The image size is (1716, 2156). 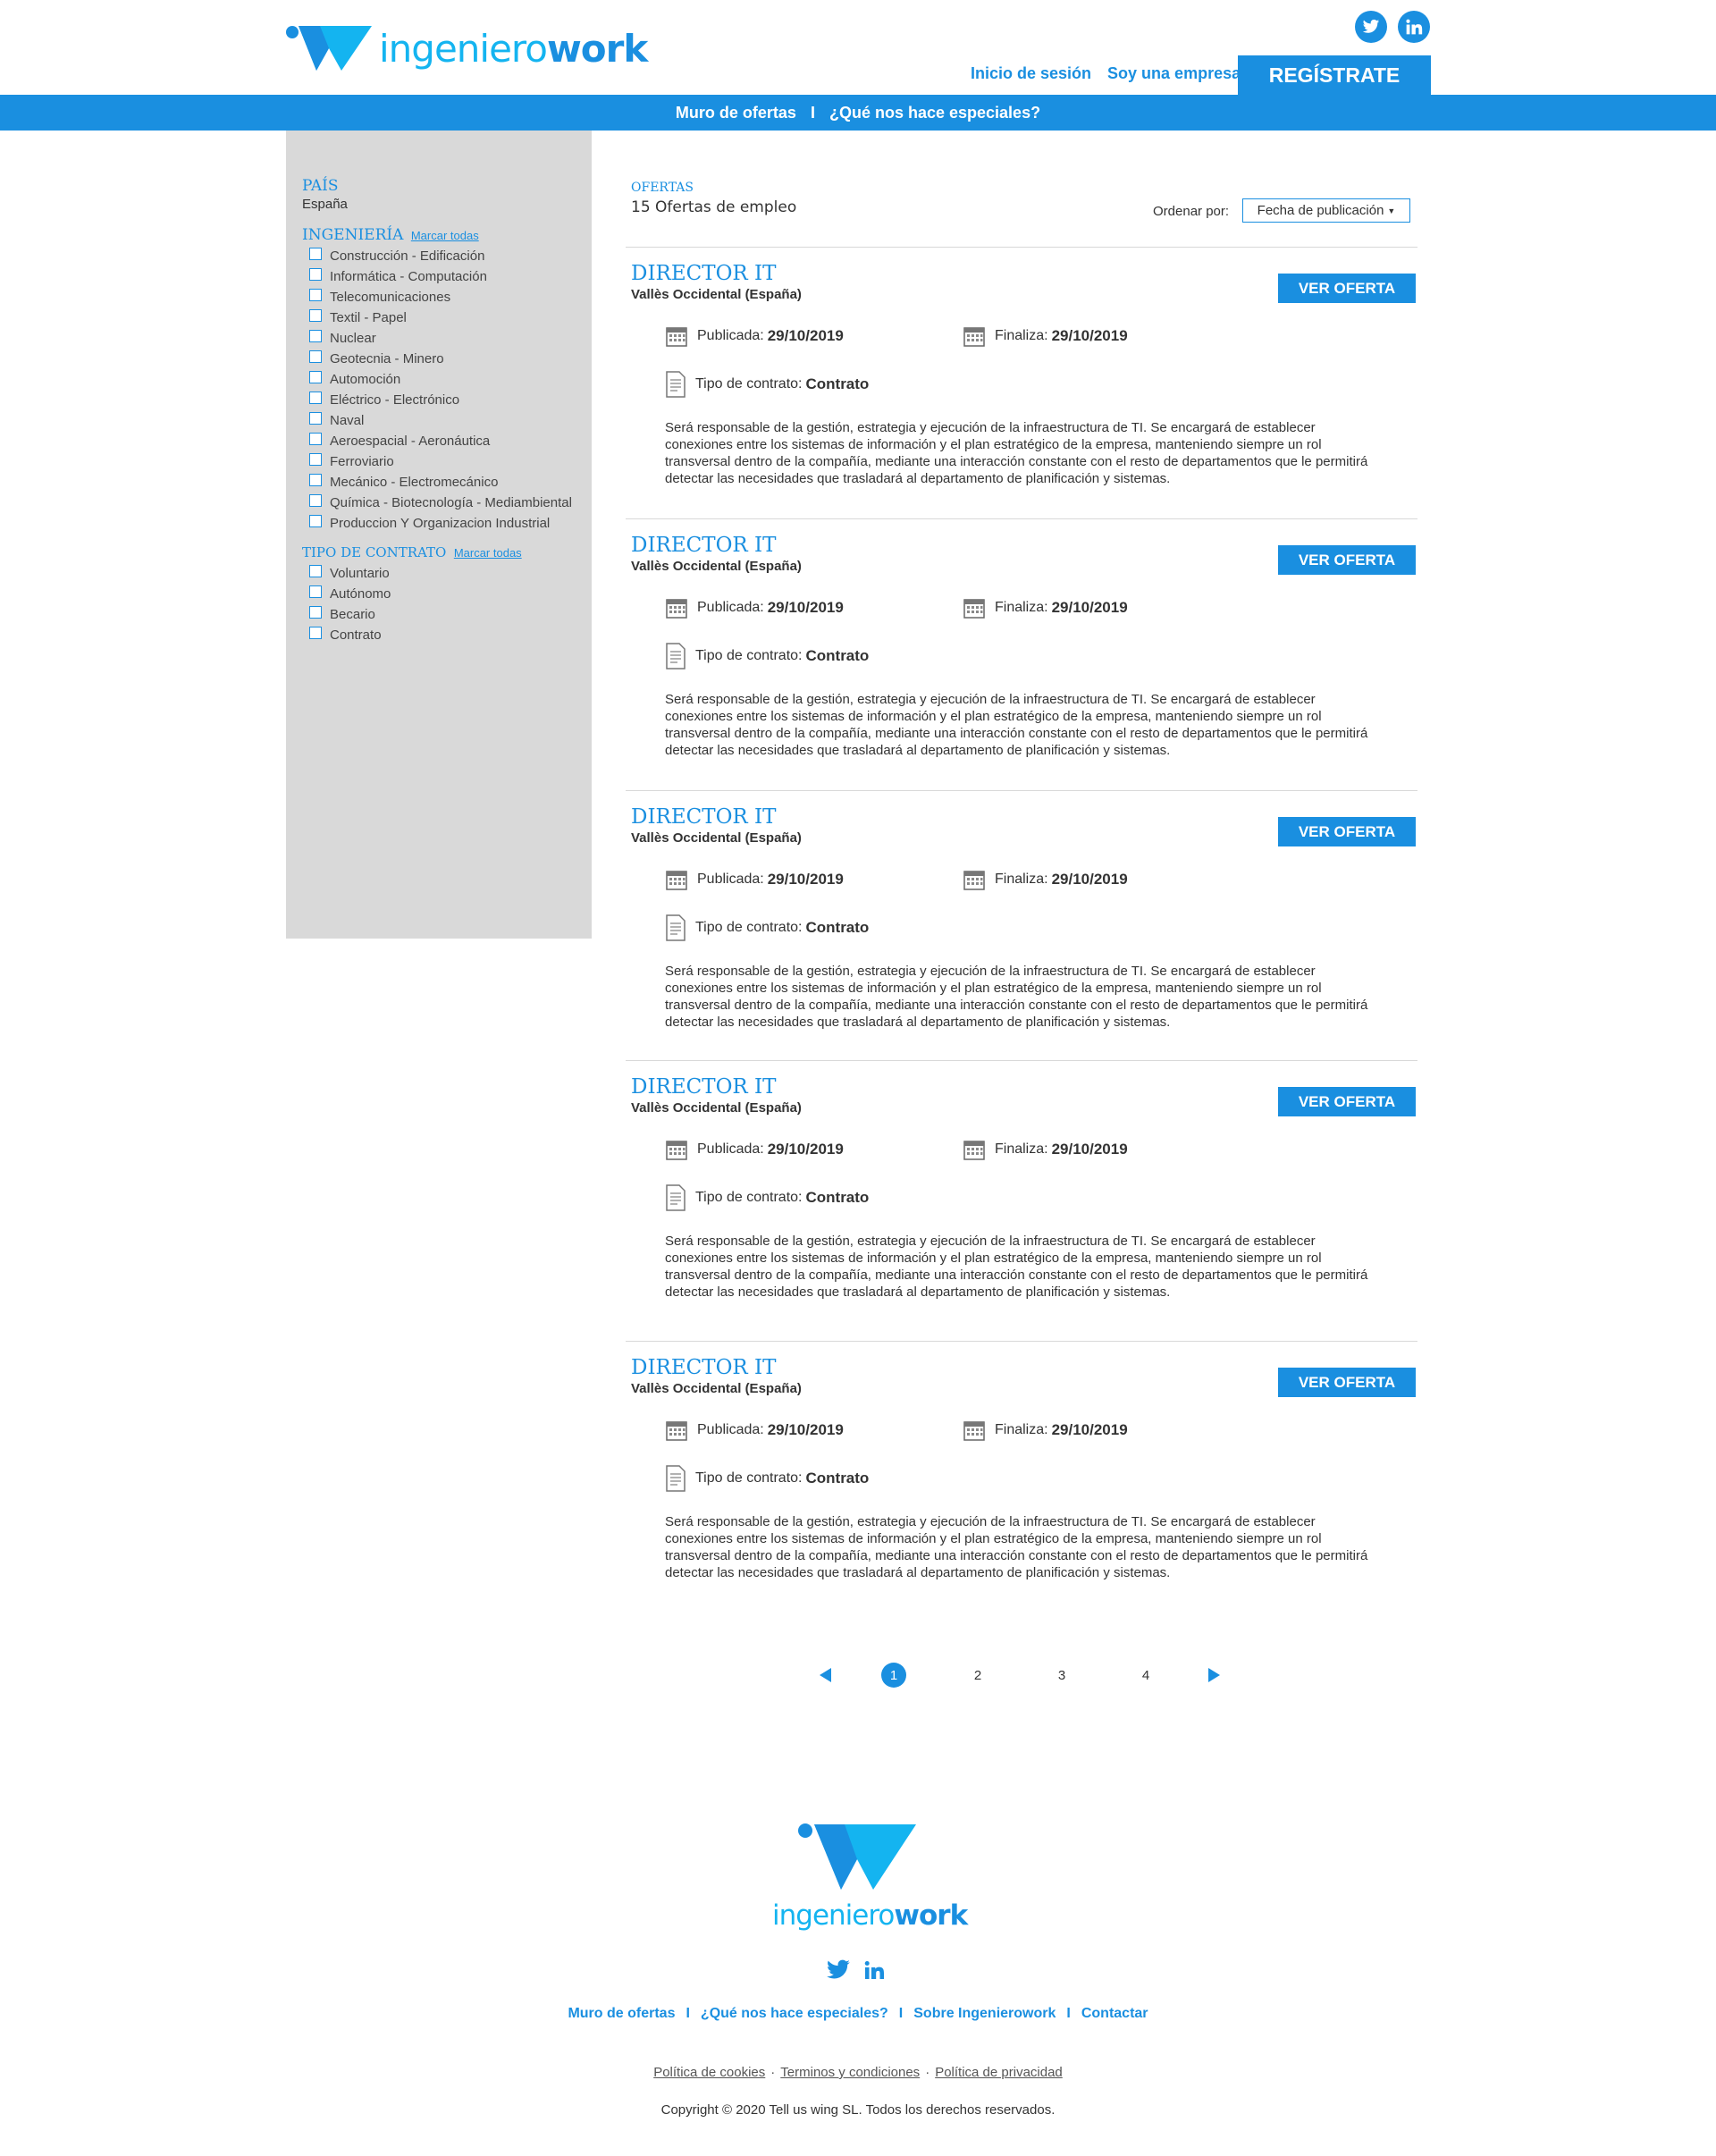 What do you see at coordinates (714, 207) in the screenshot?
I see `ofertas-count: 15 Ofertas de empleo` at bounding box center [714, 207].